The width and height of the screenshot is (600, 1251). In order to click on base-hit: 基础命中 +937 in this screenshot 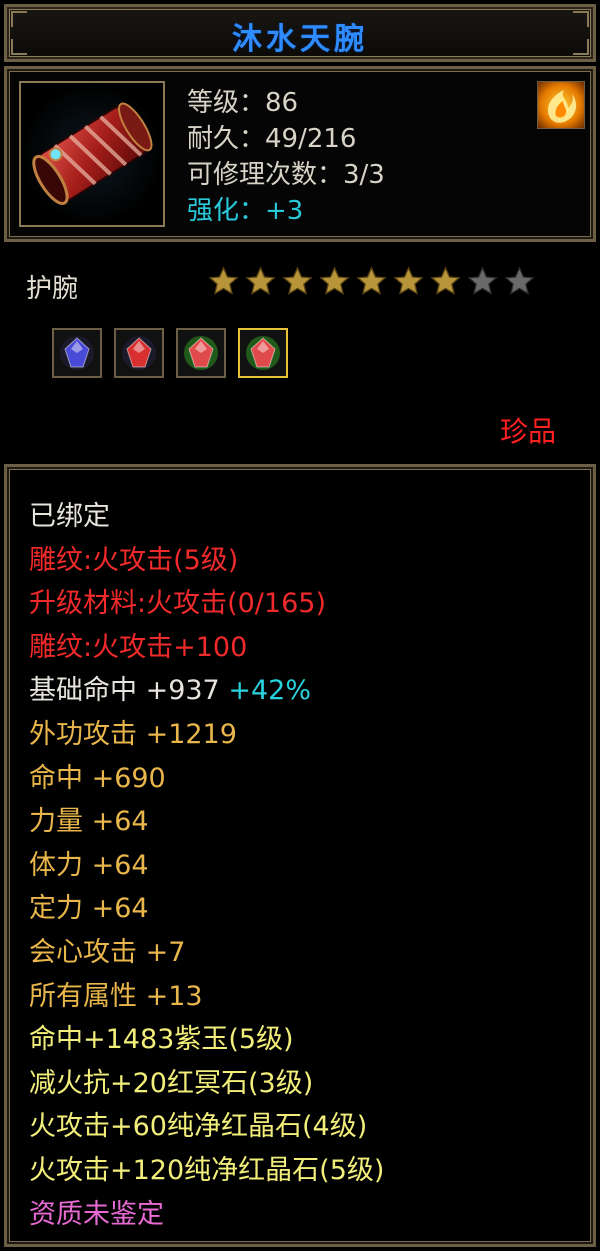, I will do `click(124, 691)`.